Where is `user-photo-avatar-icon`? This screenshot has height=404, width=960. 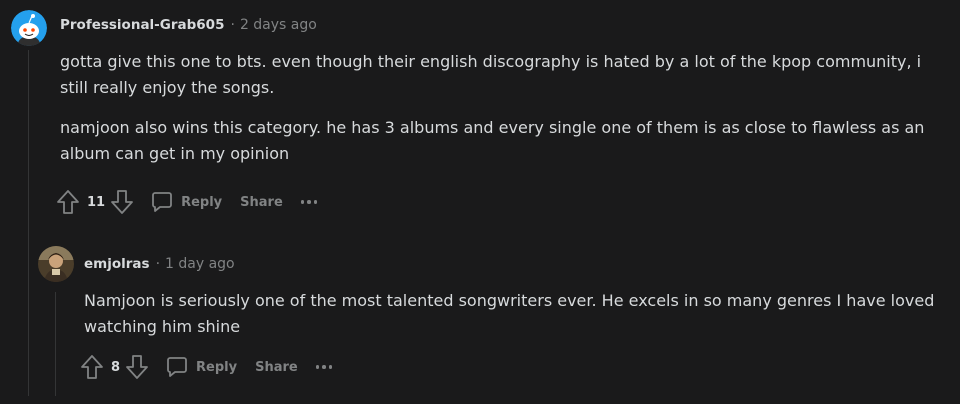
user-photo-avatar-icon is located at coordinates (56, 264).